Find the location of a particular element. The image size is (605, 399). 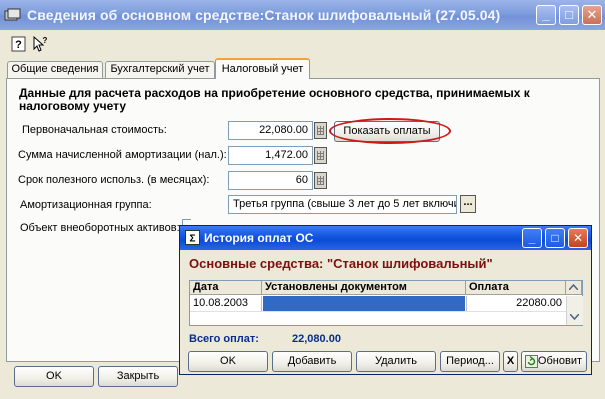

tab-tax-accounting: Налоговый учет is located at coordinates (262, 68).